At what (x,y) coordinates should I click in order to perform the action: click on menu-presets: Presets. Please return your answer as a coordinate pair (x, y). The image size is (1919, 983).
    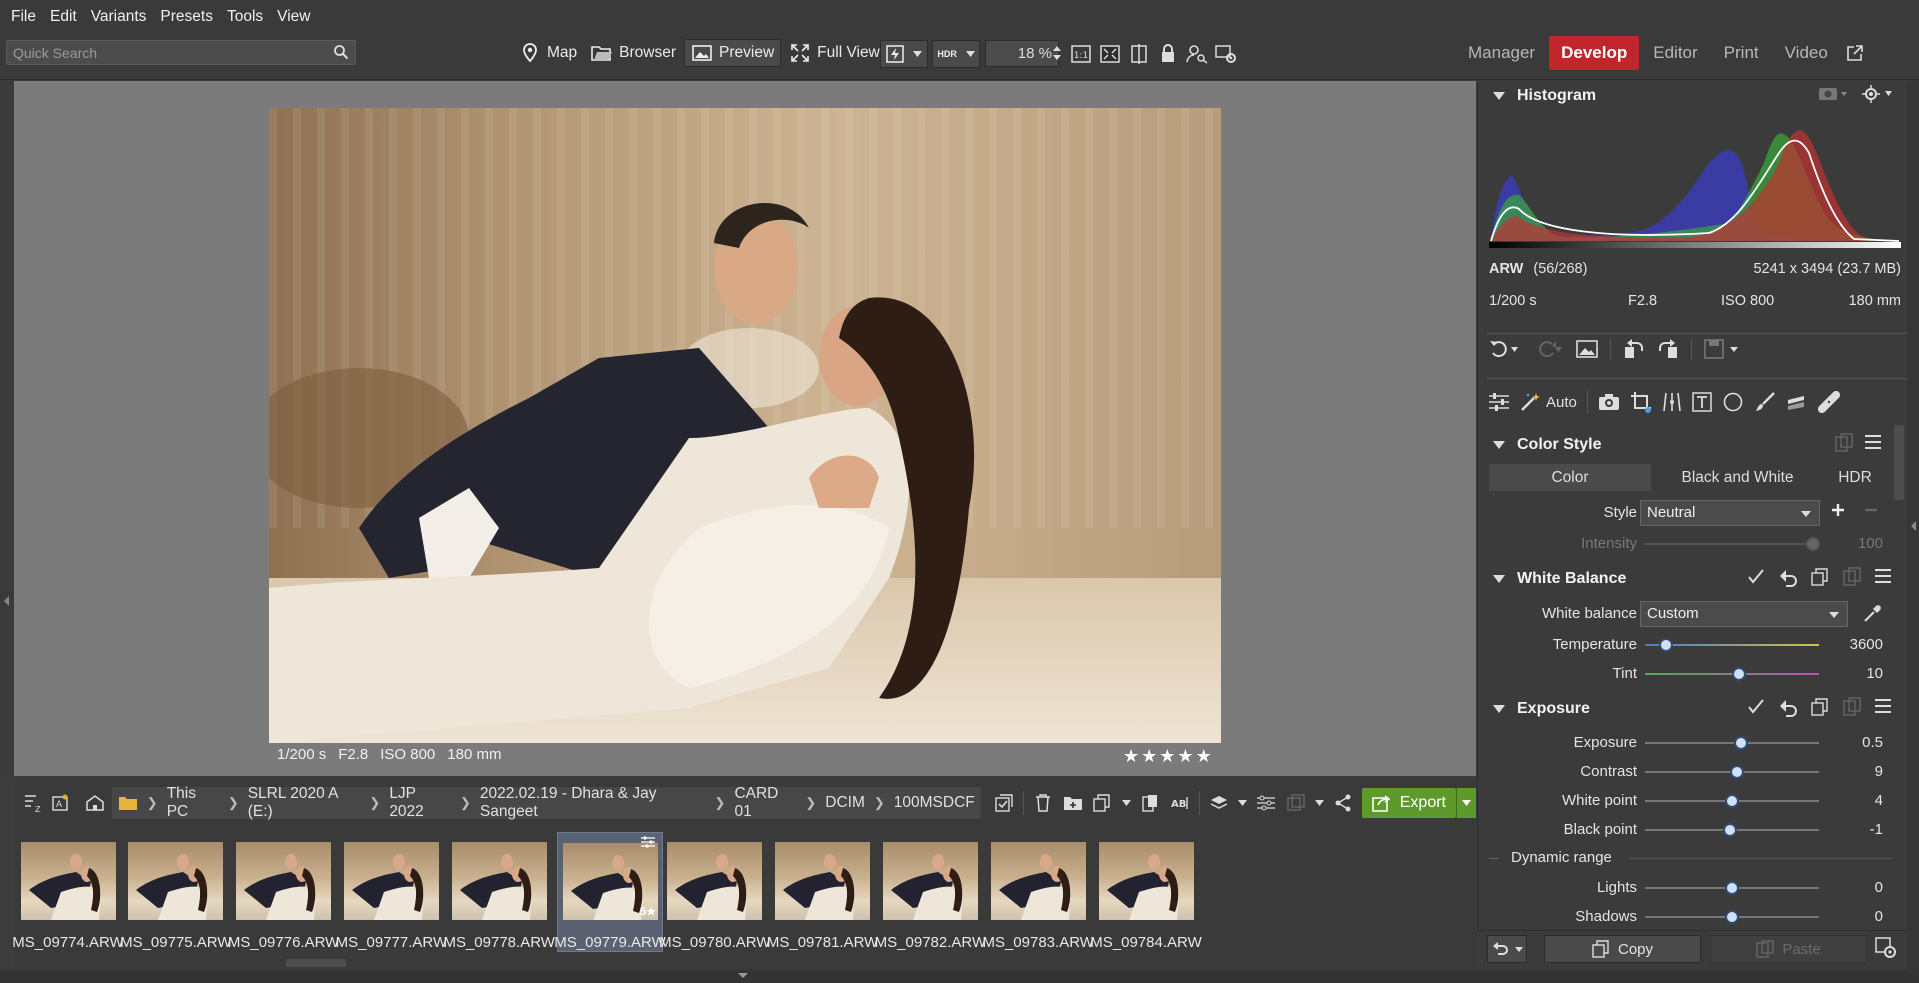
    Looking at the image, I should click on (186, 17).